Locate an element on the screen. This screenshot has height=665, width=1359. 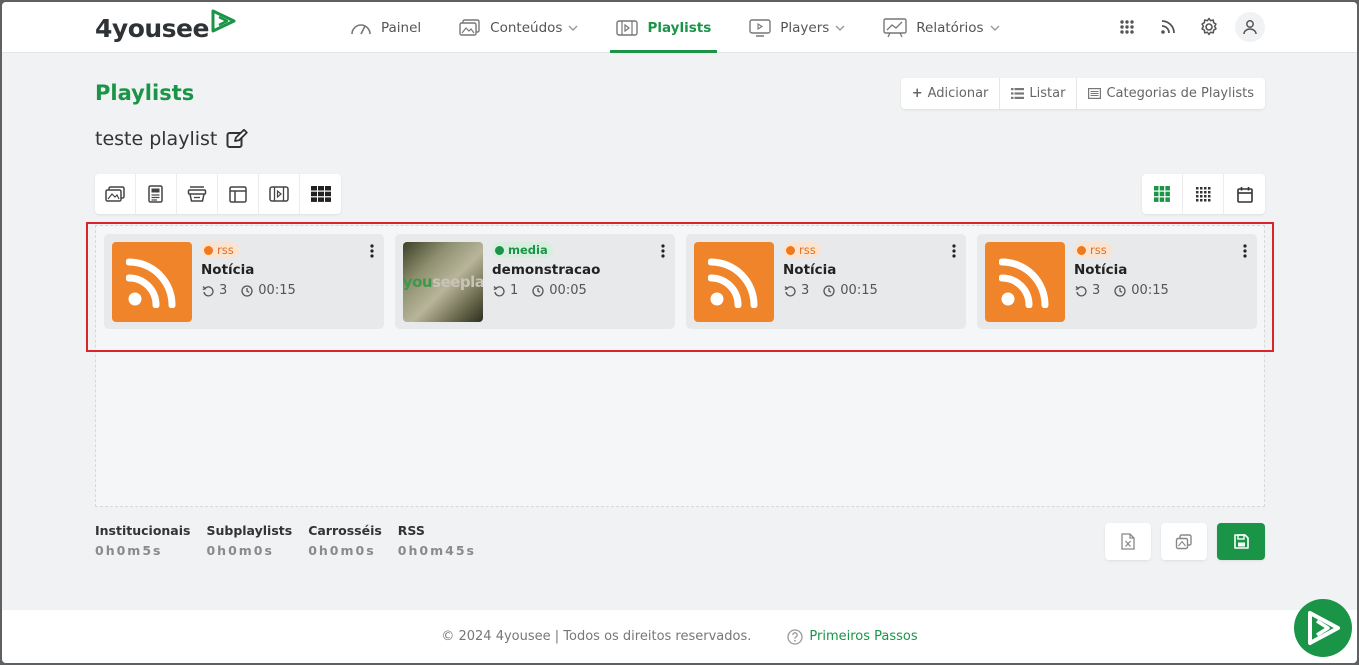
nav-item-playlists: Playlists is located at coordinates (664, 27).